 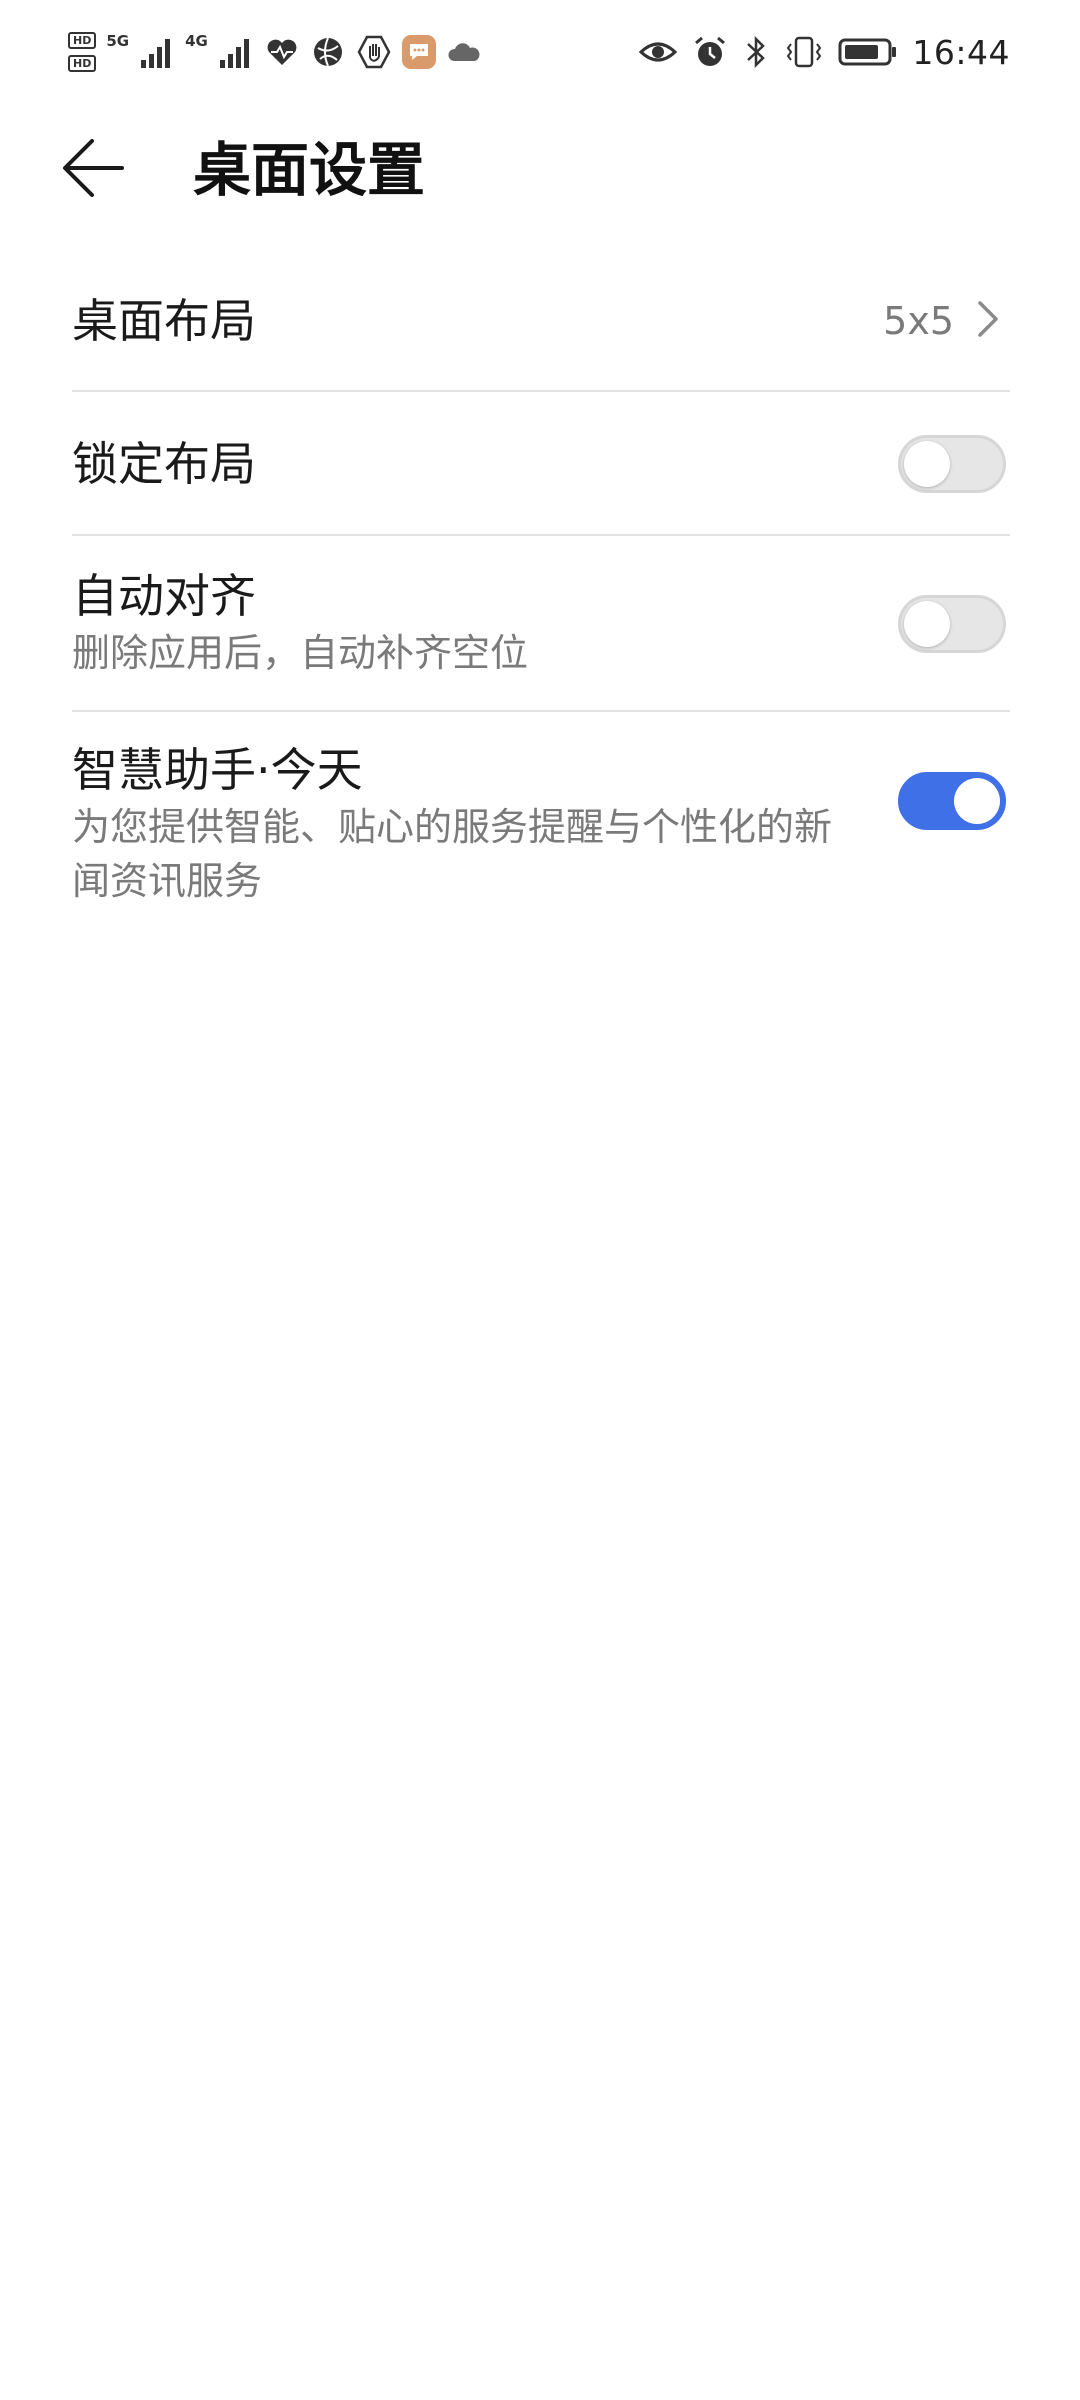 I want to click on eye-icon, so click(x=658, y=52).